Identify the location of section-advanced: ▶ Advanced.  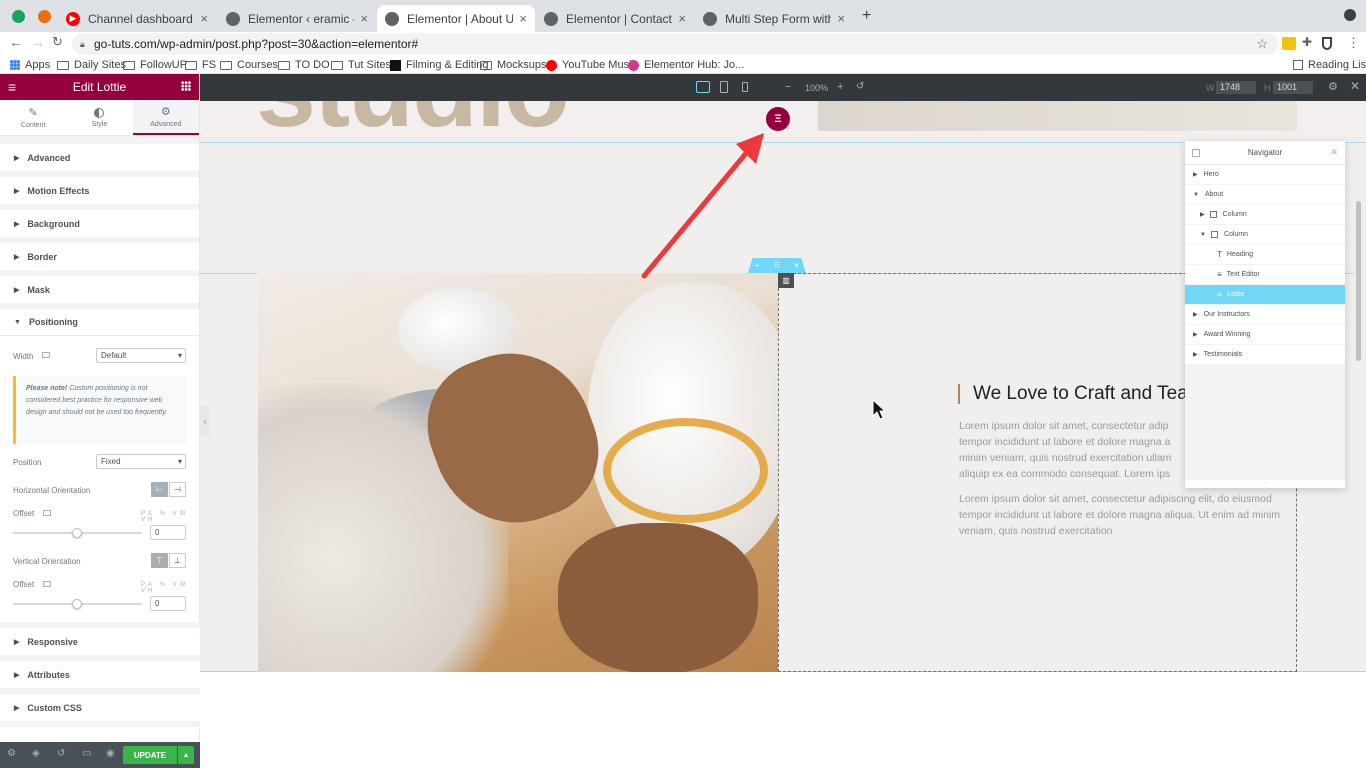
(99, 160).